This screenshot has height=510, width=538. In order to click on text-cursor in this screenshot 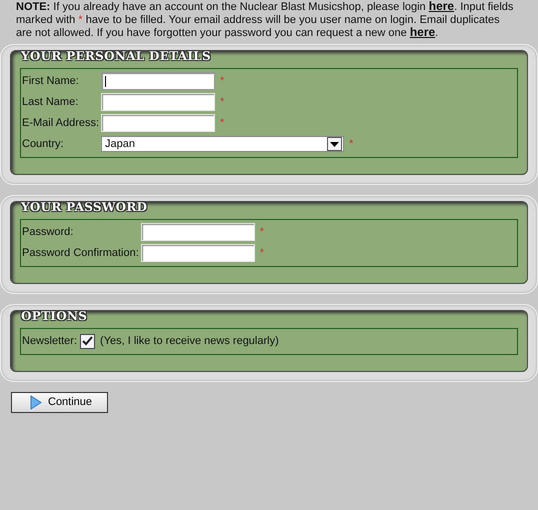, I will do `click(105, 81)`.